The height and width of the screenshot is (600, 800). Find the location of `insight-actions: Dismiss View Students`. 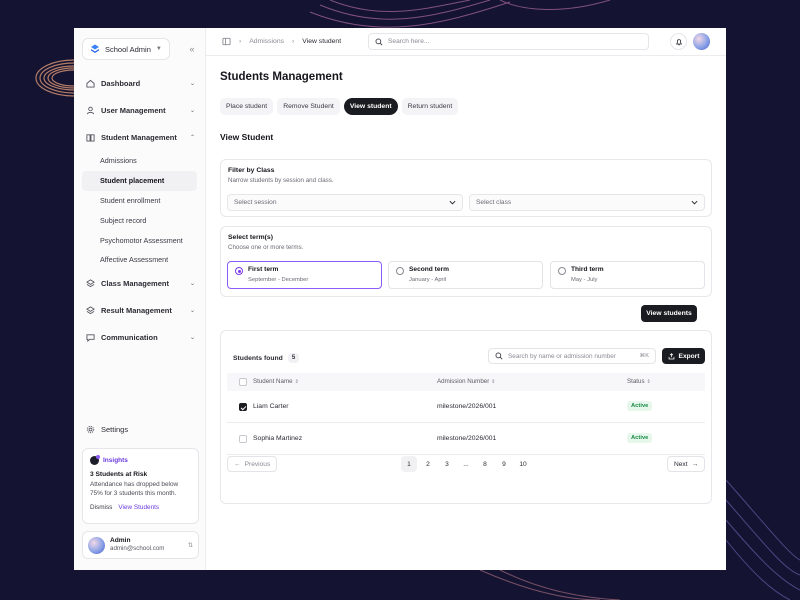

insight-actions: Dismiss View Students is located at coordinates (140, 507).